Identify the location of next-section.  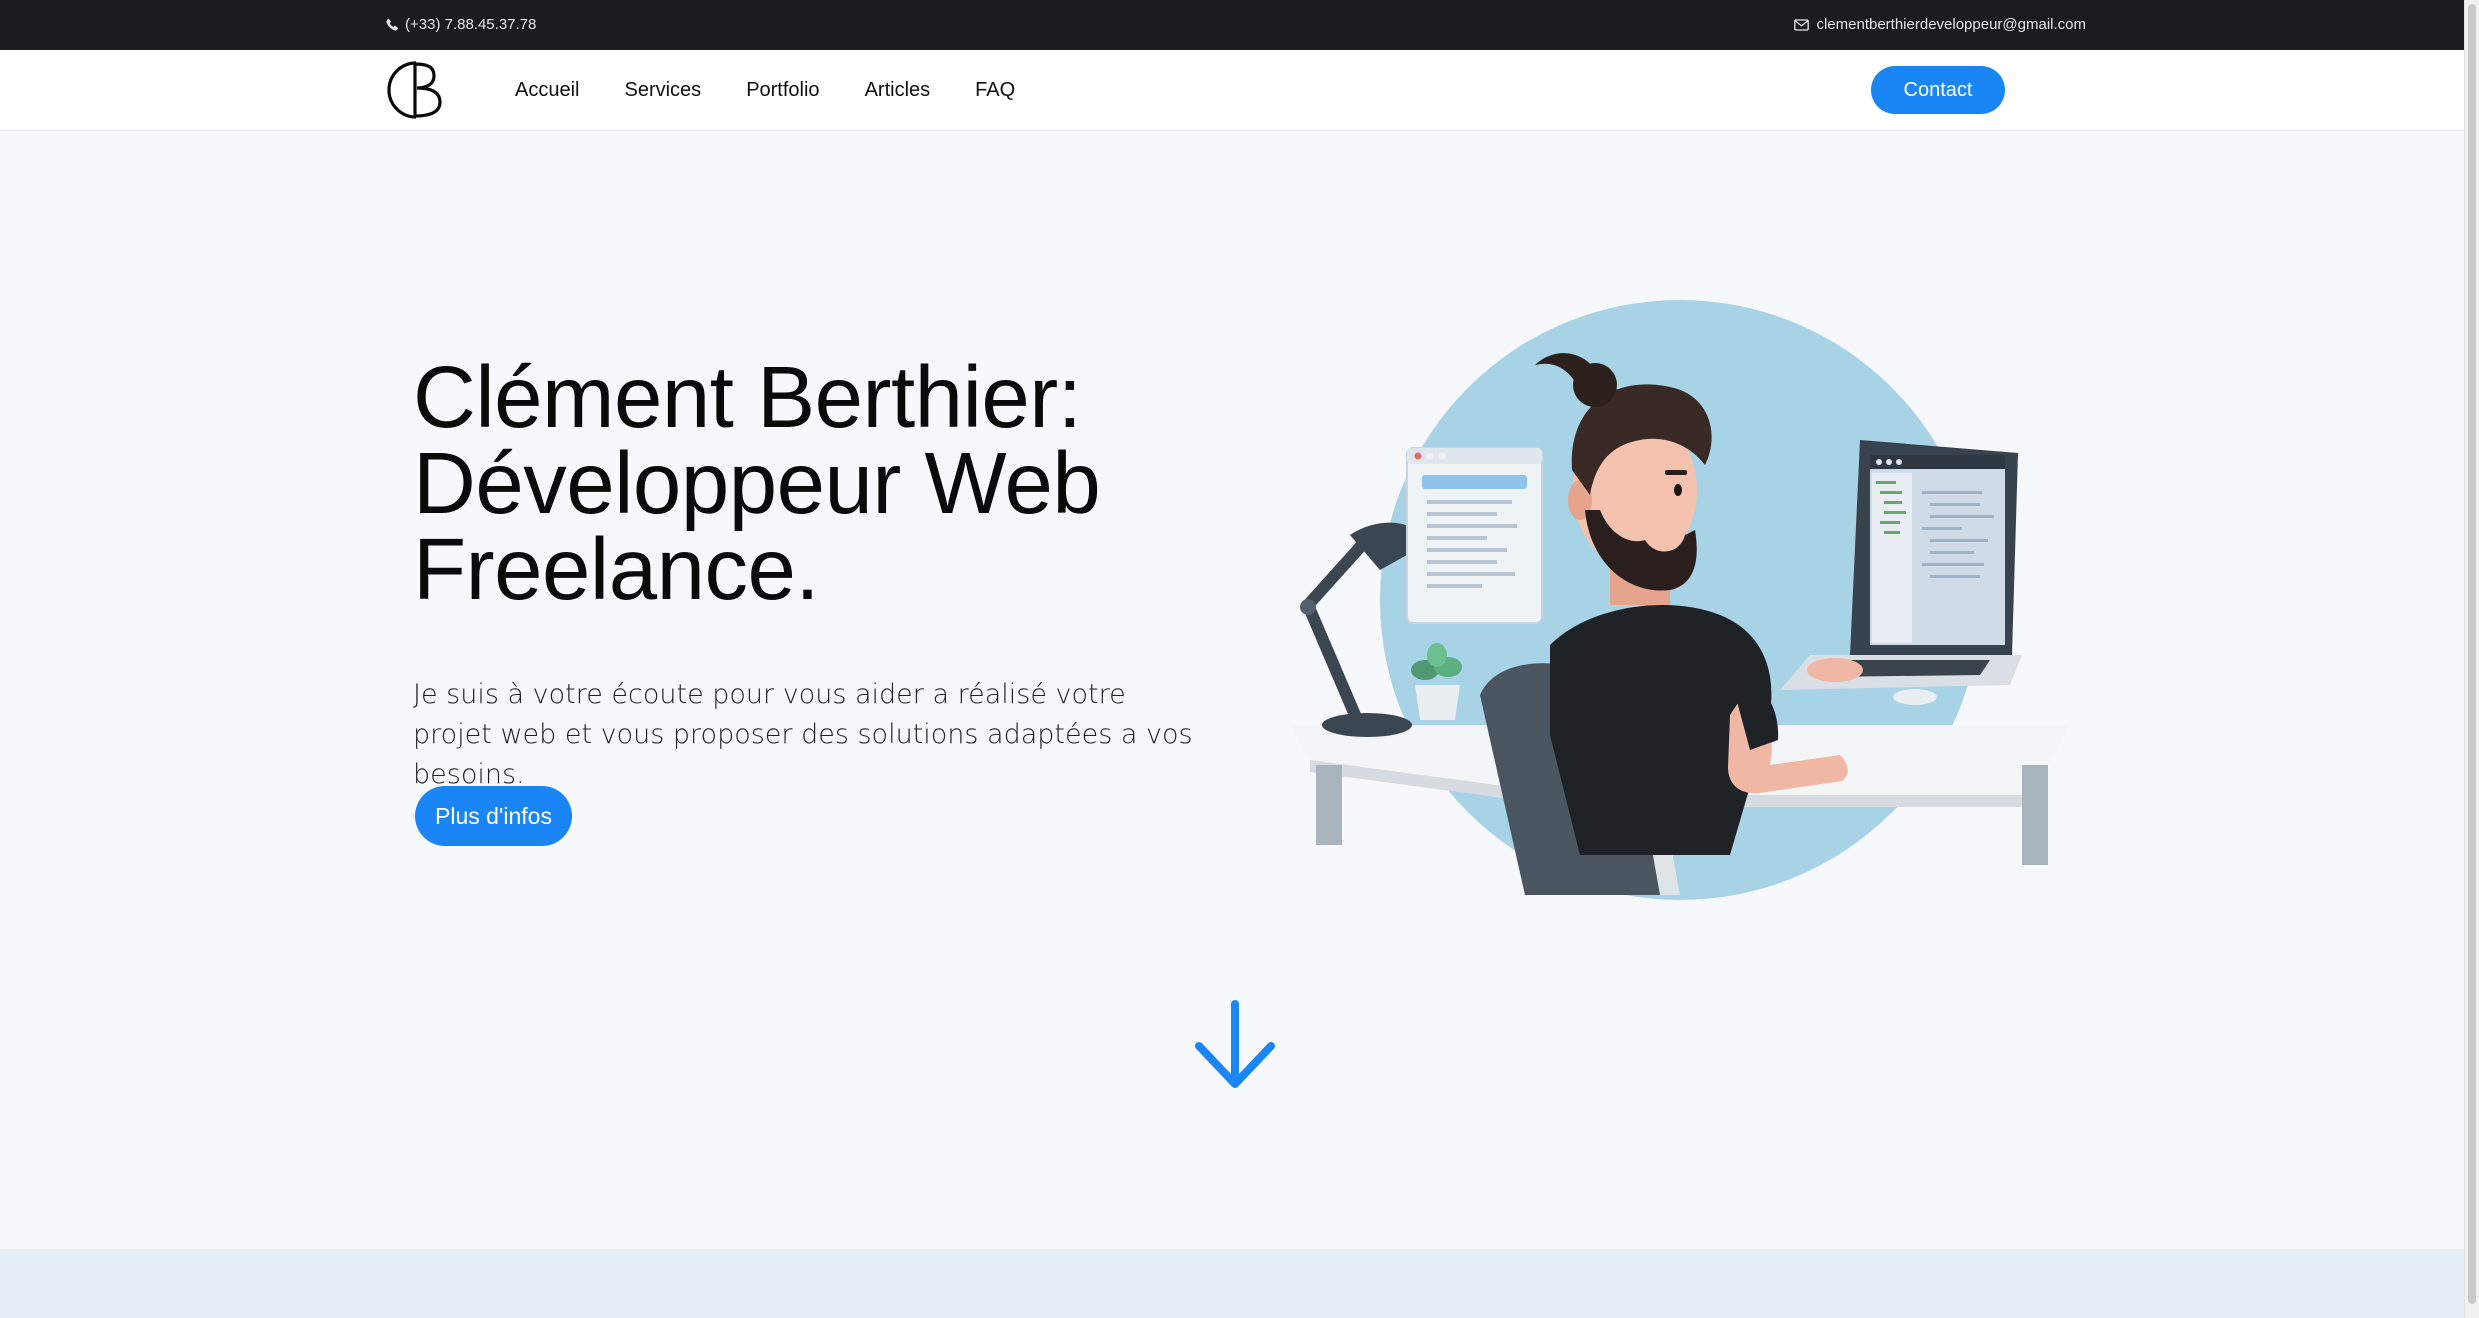
(1232, 1283).